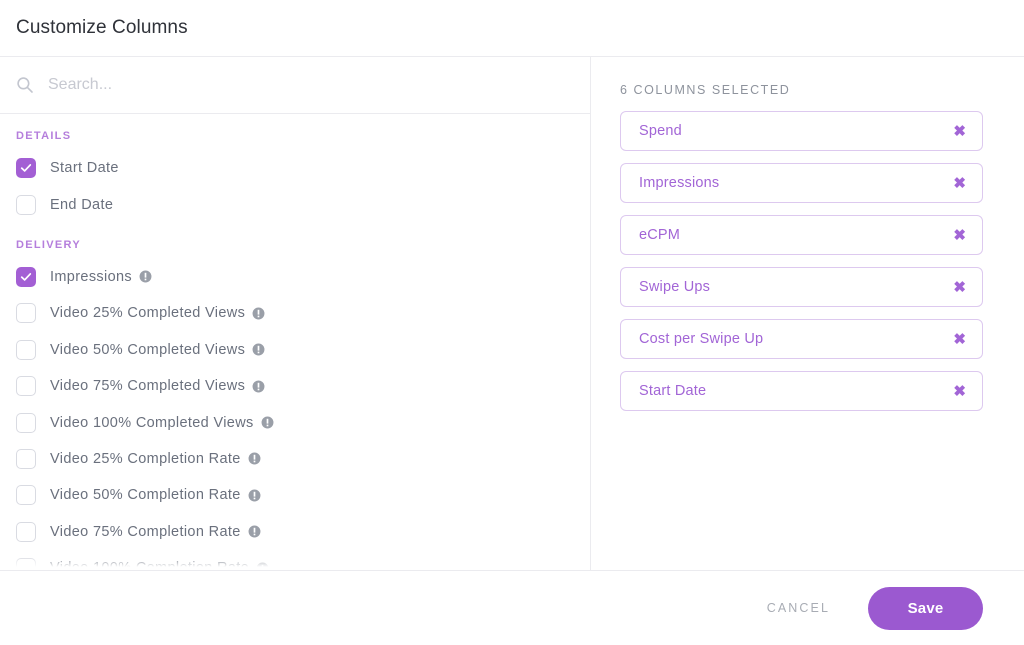 The width and height of the screenshot is (1024, 645). What do you see at coordinates (84, 168) in the screenshot?
I see `column-option-label: Start Date` at bounding box center [84, 168].